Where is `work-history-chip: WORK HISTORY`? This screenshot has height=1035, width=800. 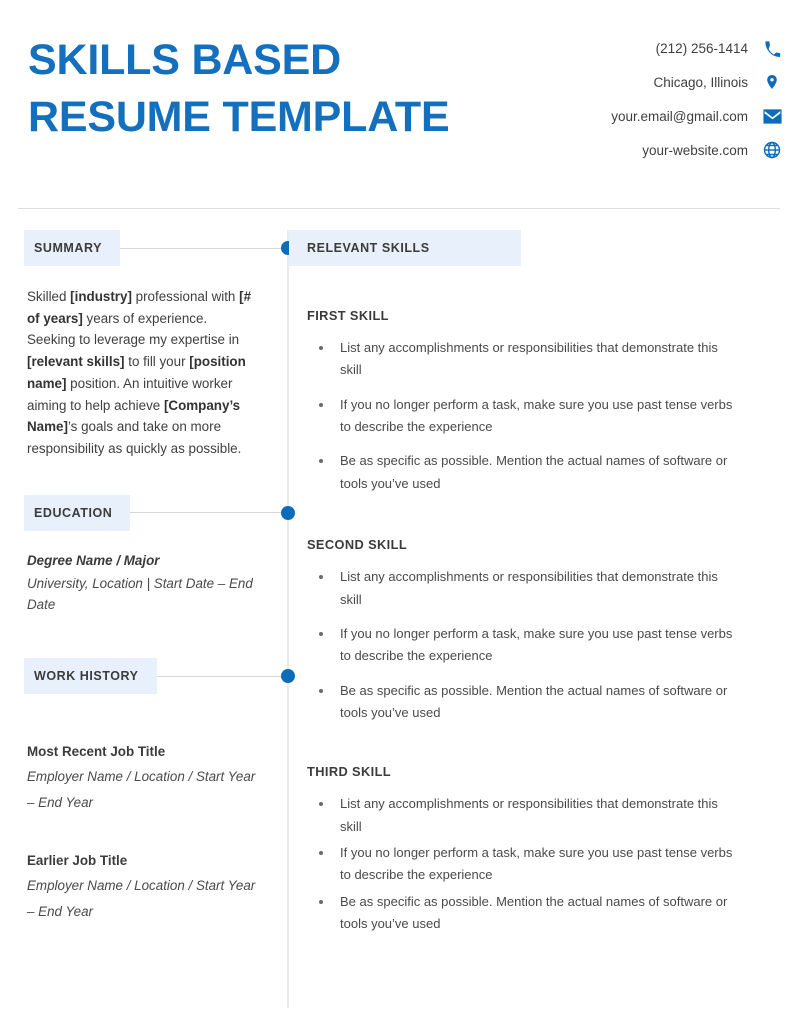
work-history-chip: WORK HISTORY is located at coordinates (90, 676).